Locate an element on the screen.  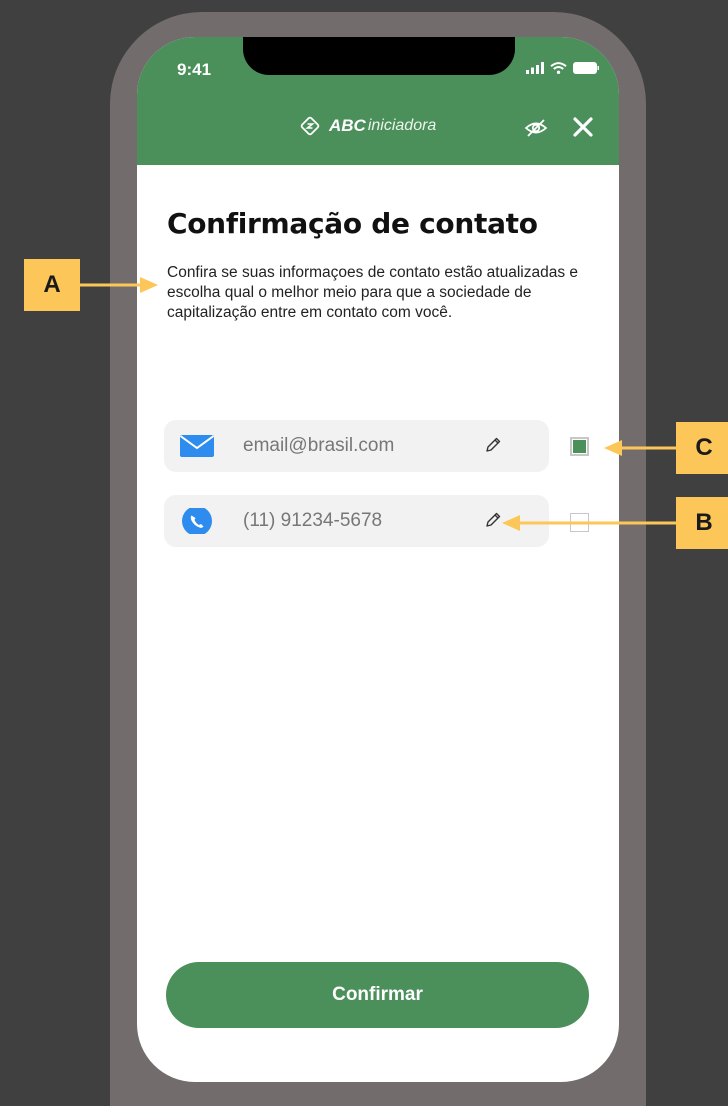
brand-name-bold: ABC is located at coordinates (347, 125).